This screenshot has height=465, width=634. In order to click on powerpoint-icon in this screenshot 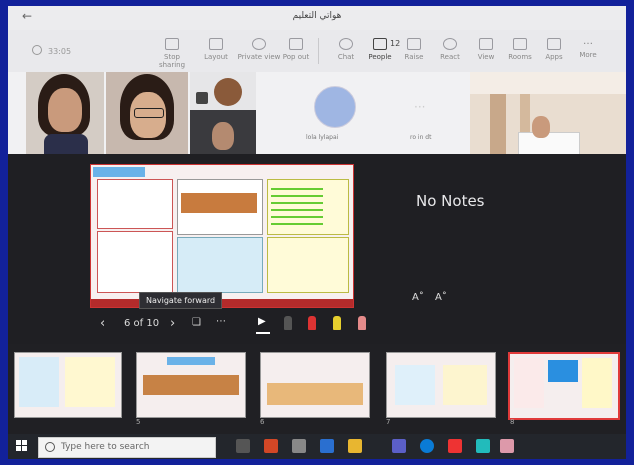, I will do `click(271, 446)`.